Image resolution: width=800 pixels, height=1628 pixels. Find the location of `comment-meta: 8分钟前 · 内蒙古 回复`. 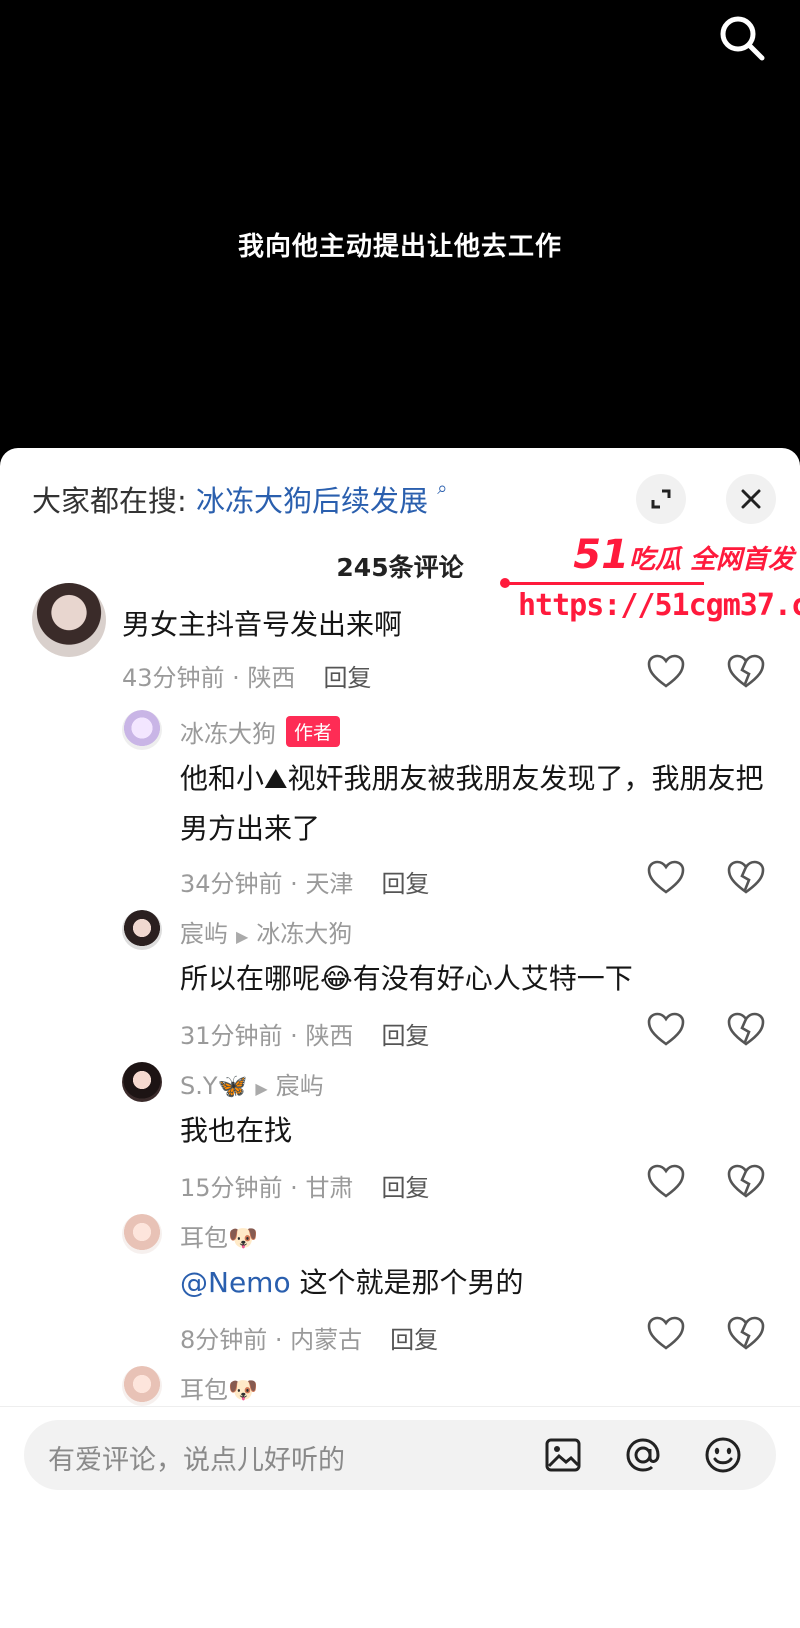

comment-meta: 8分钟前 · 内蒙古 回复 is located at coordinates (309, 1340).